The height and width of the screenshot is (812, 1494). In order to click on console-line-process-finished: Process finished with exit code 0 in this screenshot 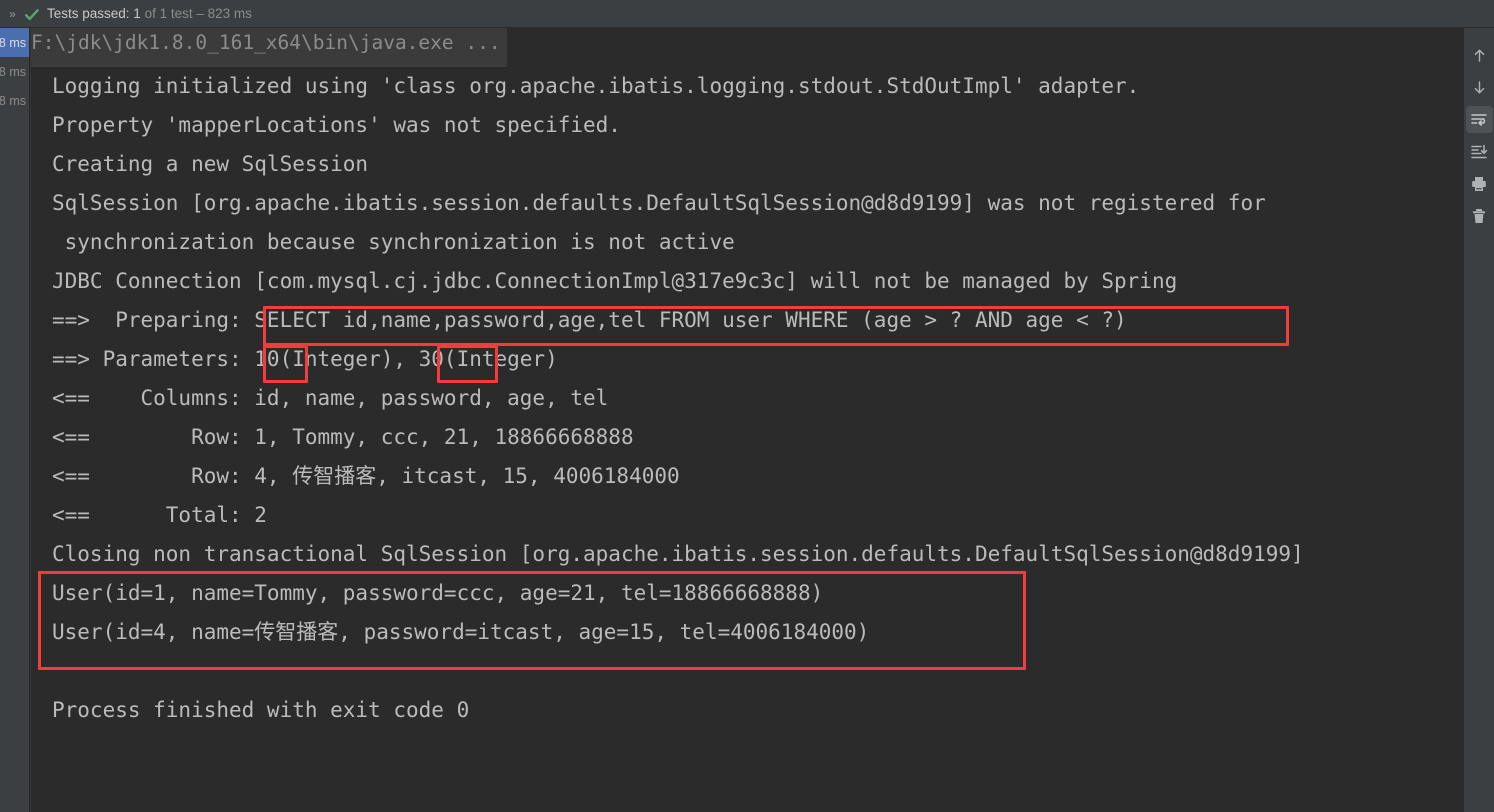, I will do `click(261, 710)`.